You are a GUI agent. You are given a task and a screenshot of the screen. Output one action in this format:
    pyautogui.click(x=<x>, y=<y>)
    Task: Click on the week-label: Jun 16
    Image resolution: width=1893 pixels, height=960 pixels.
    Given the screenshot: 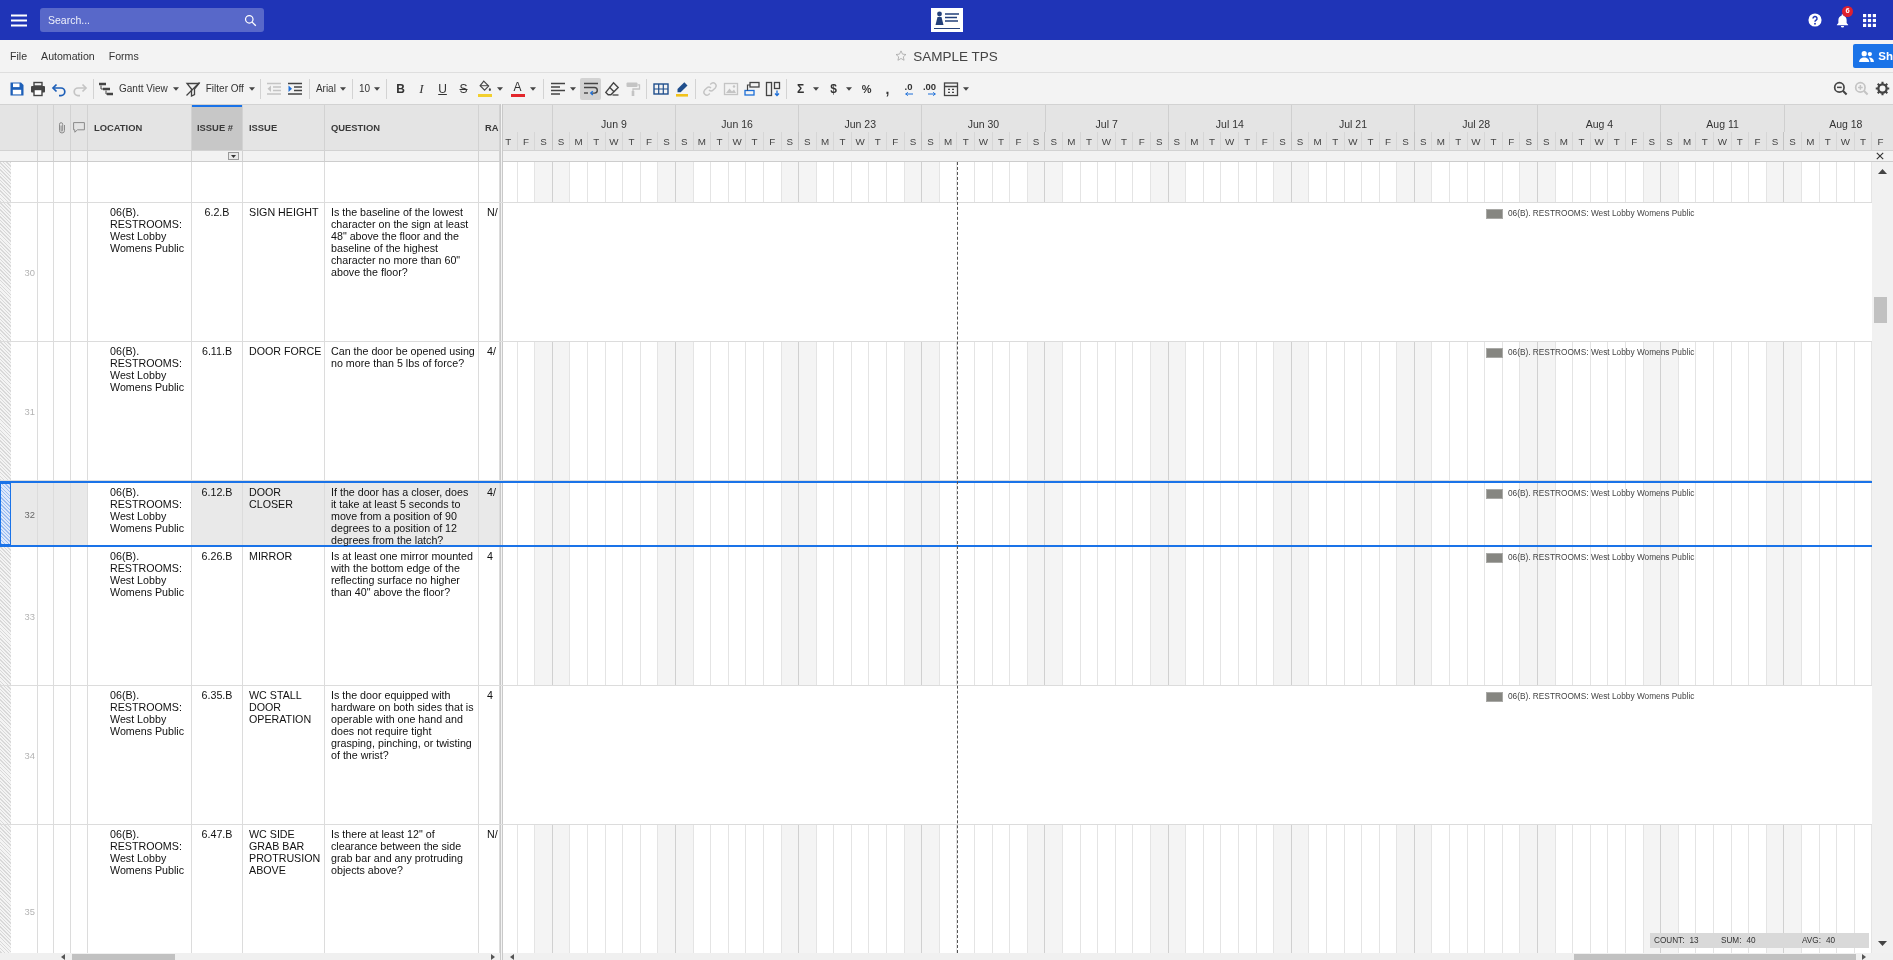 What is the action you would take?
    pyautogui.click(x=737, y=124)
    